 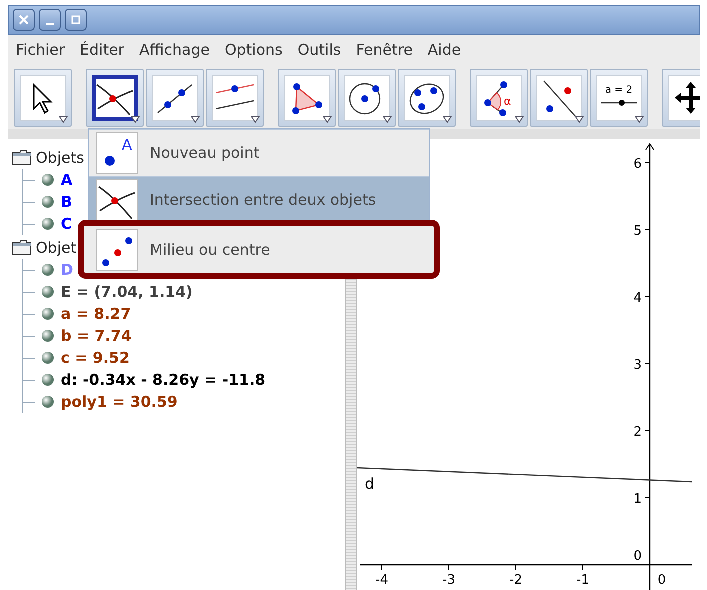 What do you see at coordinates (95, 358) in the screenshot?
I see `algebra-entry: c = 9.52` at bounding box center [95, 358].